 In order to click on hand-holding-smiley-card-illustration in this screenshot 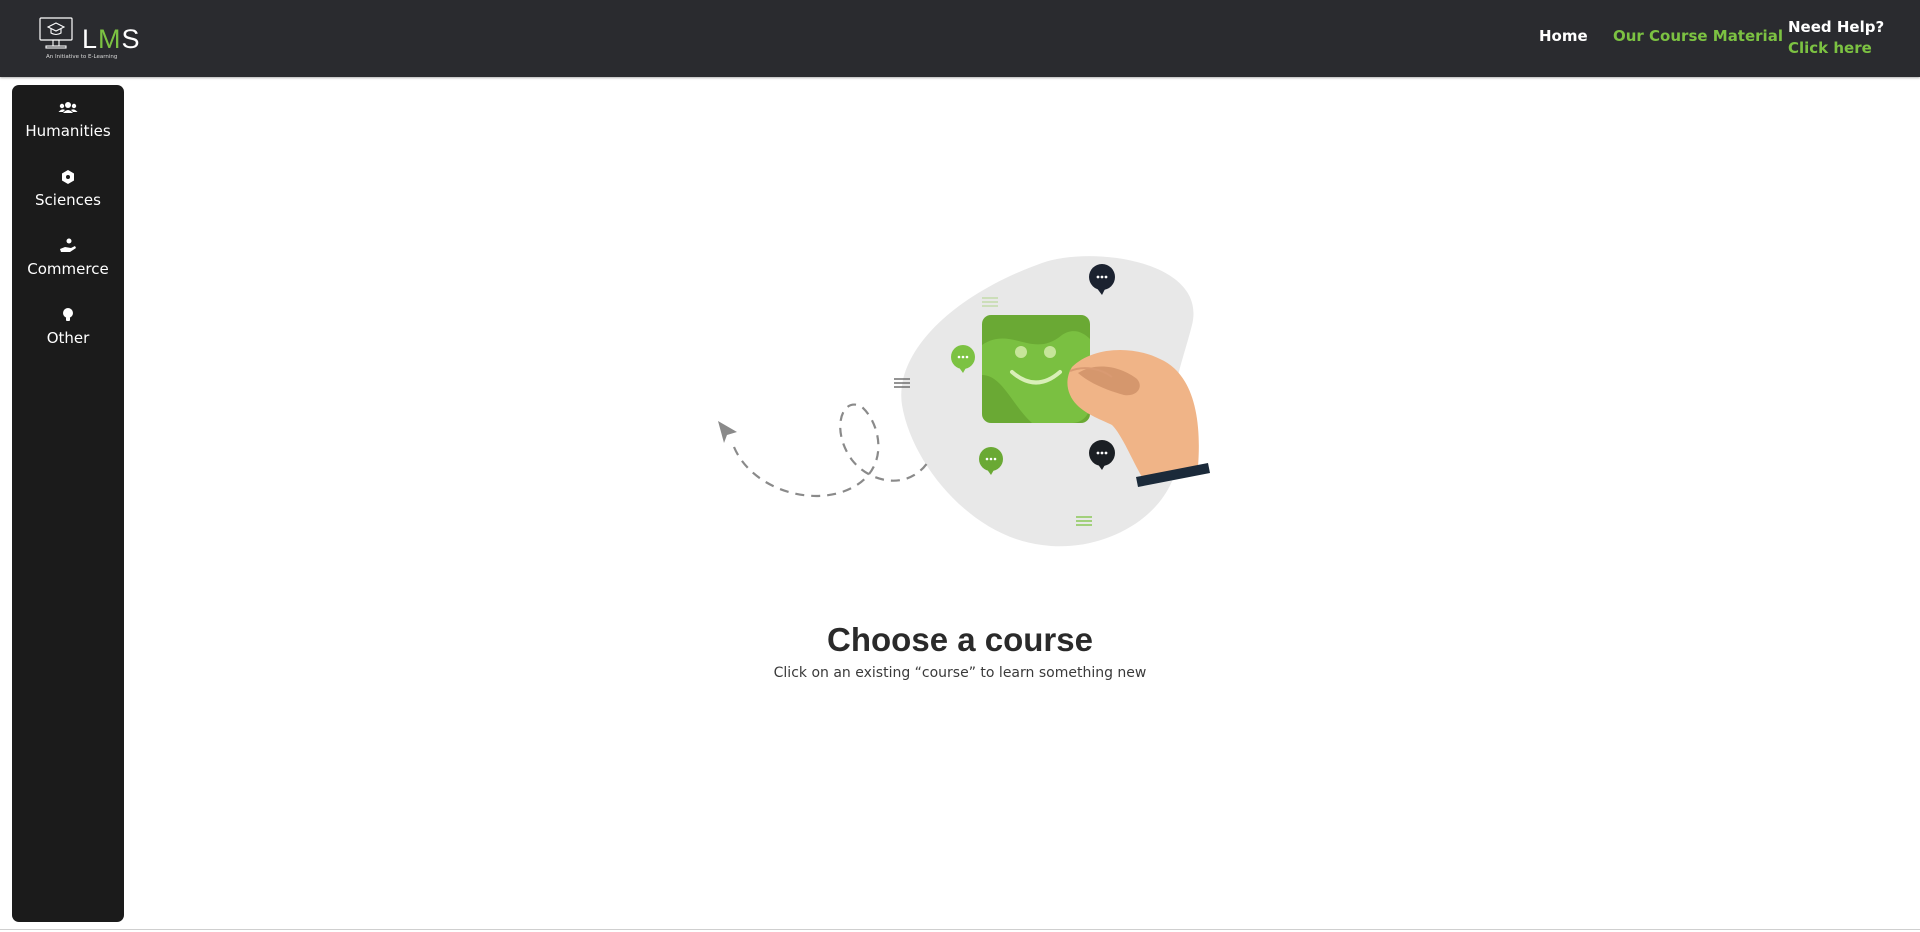, I will do `click(964, 401)`.